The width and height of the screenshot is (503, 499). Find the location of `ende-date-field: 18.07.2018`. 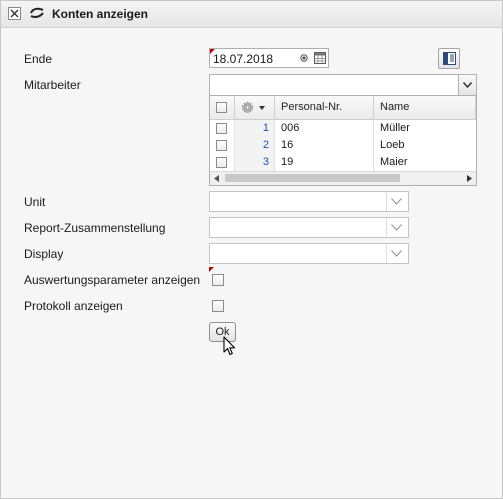

ende-date-field: 18.07.2018 is located at coordinates (269, 58).